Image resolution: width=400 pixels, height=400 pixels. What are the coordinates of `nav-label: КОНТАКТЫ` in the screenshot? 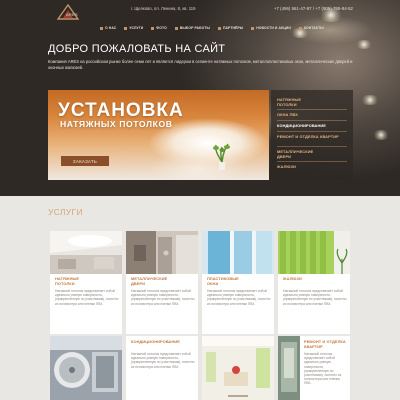 It's located at (313, 28).